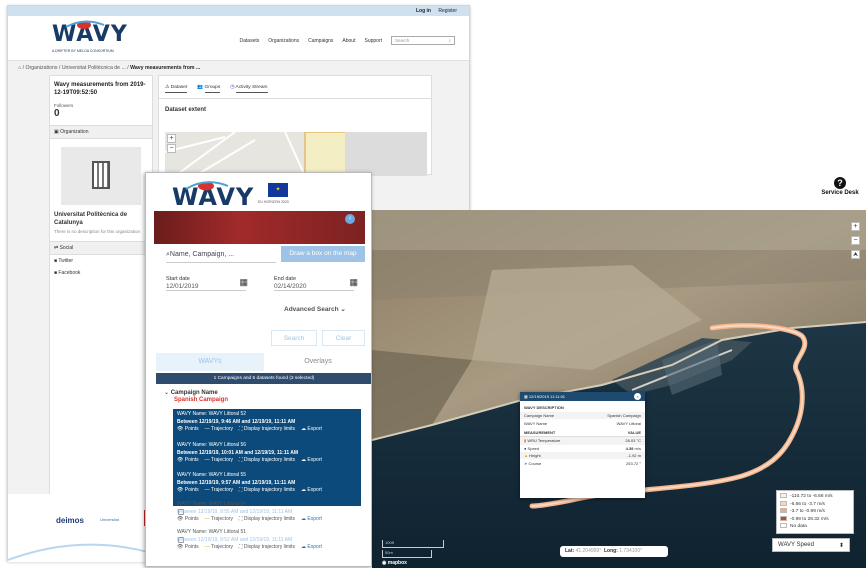 This screenshot has height=568, width=866. Describe the element at coordinates (323, 254) in the screenshot. I see `draw-box-button: Draw a box on the map` at that location.